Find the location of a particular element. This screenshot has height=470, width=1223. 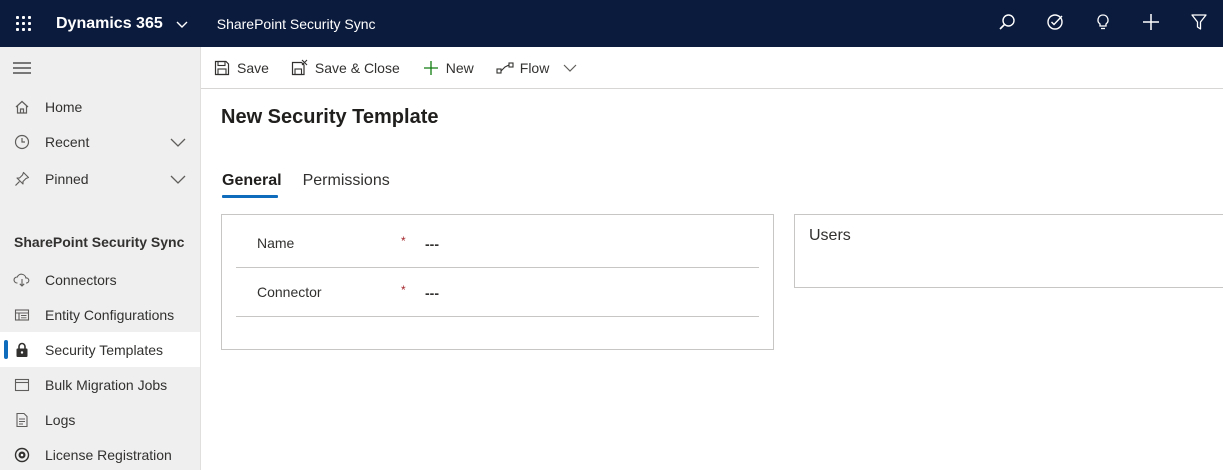

lightbulb-icon is located at coordinates (1103, 23).